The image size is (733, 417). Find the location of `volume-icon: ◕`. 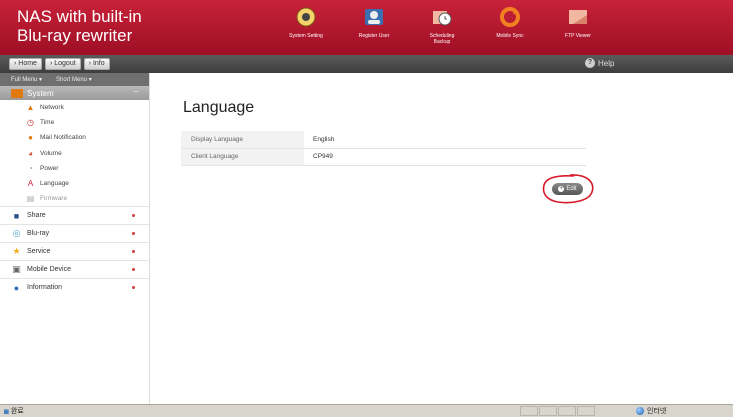

volume-icon: ◕ is located at coordinates (30, 153).